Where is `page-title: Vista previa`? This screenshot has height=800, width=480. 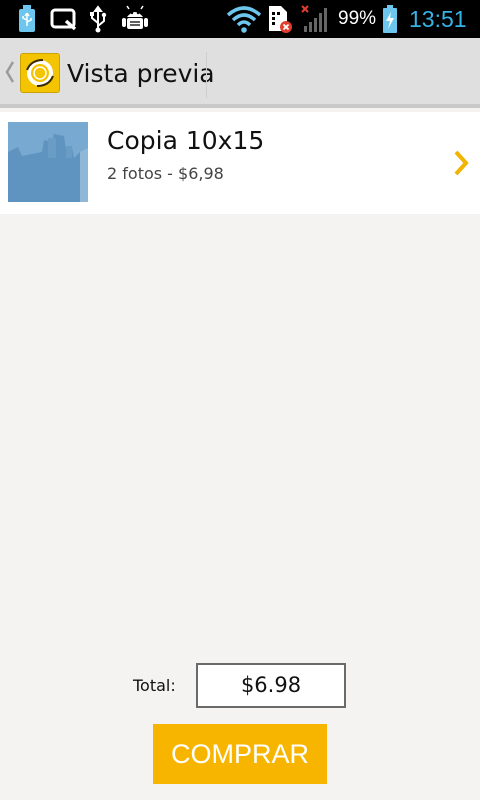
page-title: Vista previa is located at coordinates (141, 73).